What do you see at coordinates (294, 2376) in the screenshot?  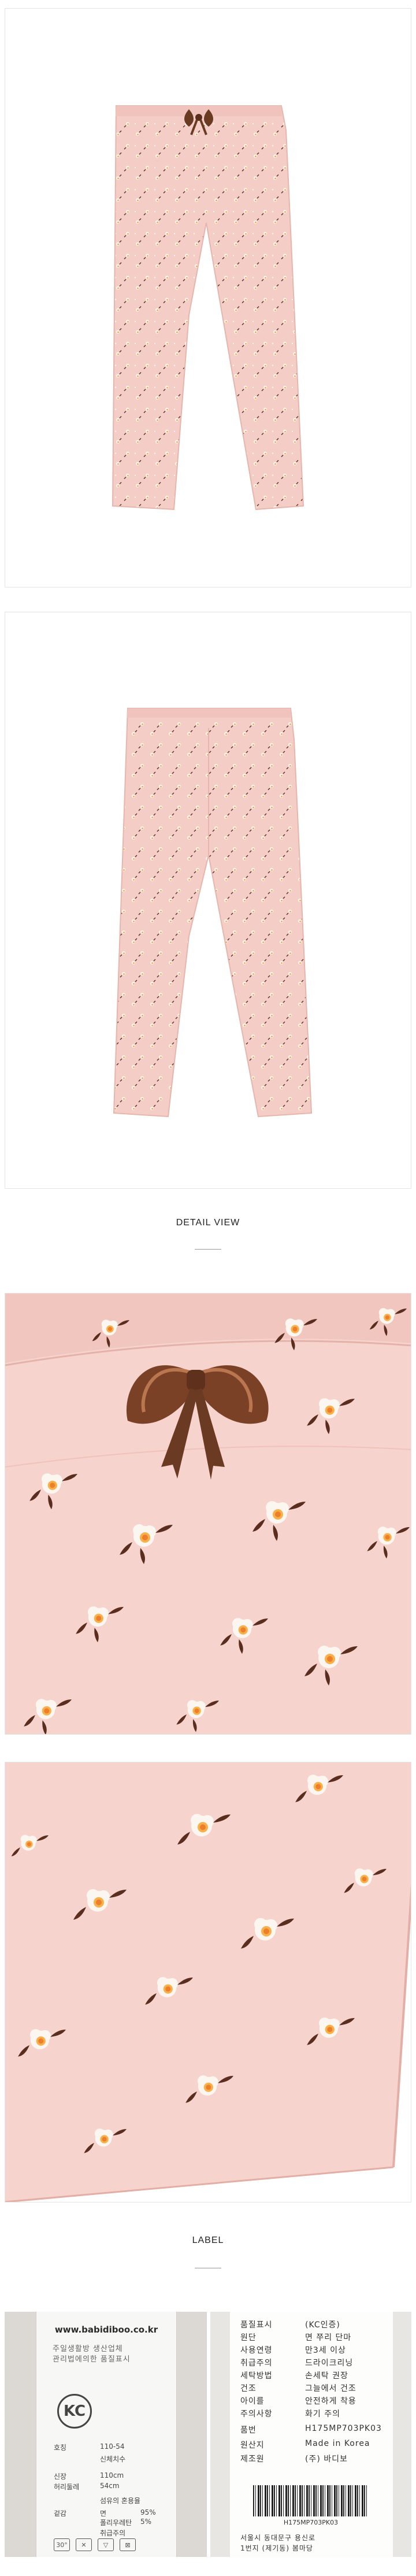 I see `tag-line-5: 세탁방법 손세탁 권장` at bounding box center [294, 2376].